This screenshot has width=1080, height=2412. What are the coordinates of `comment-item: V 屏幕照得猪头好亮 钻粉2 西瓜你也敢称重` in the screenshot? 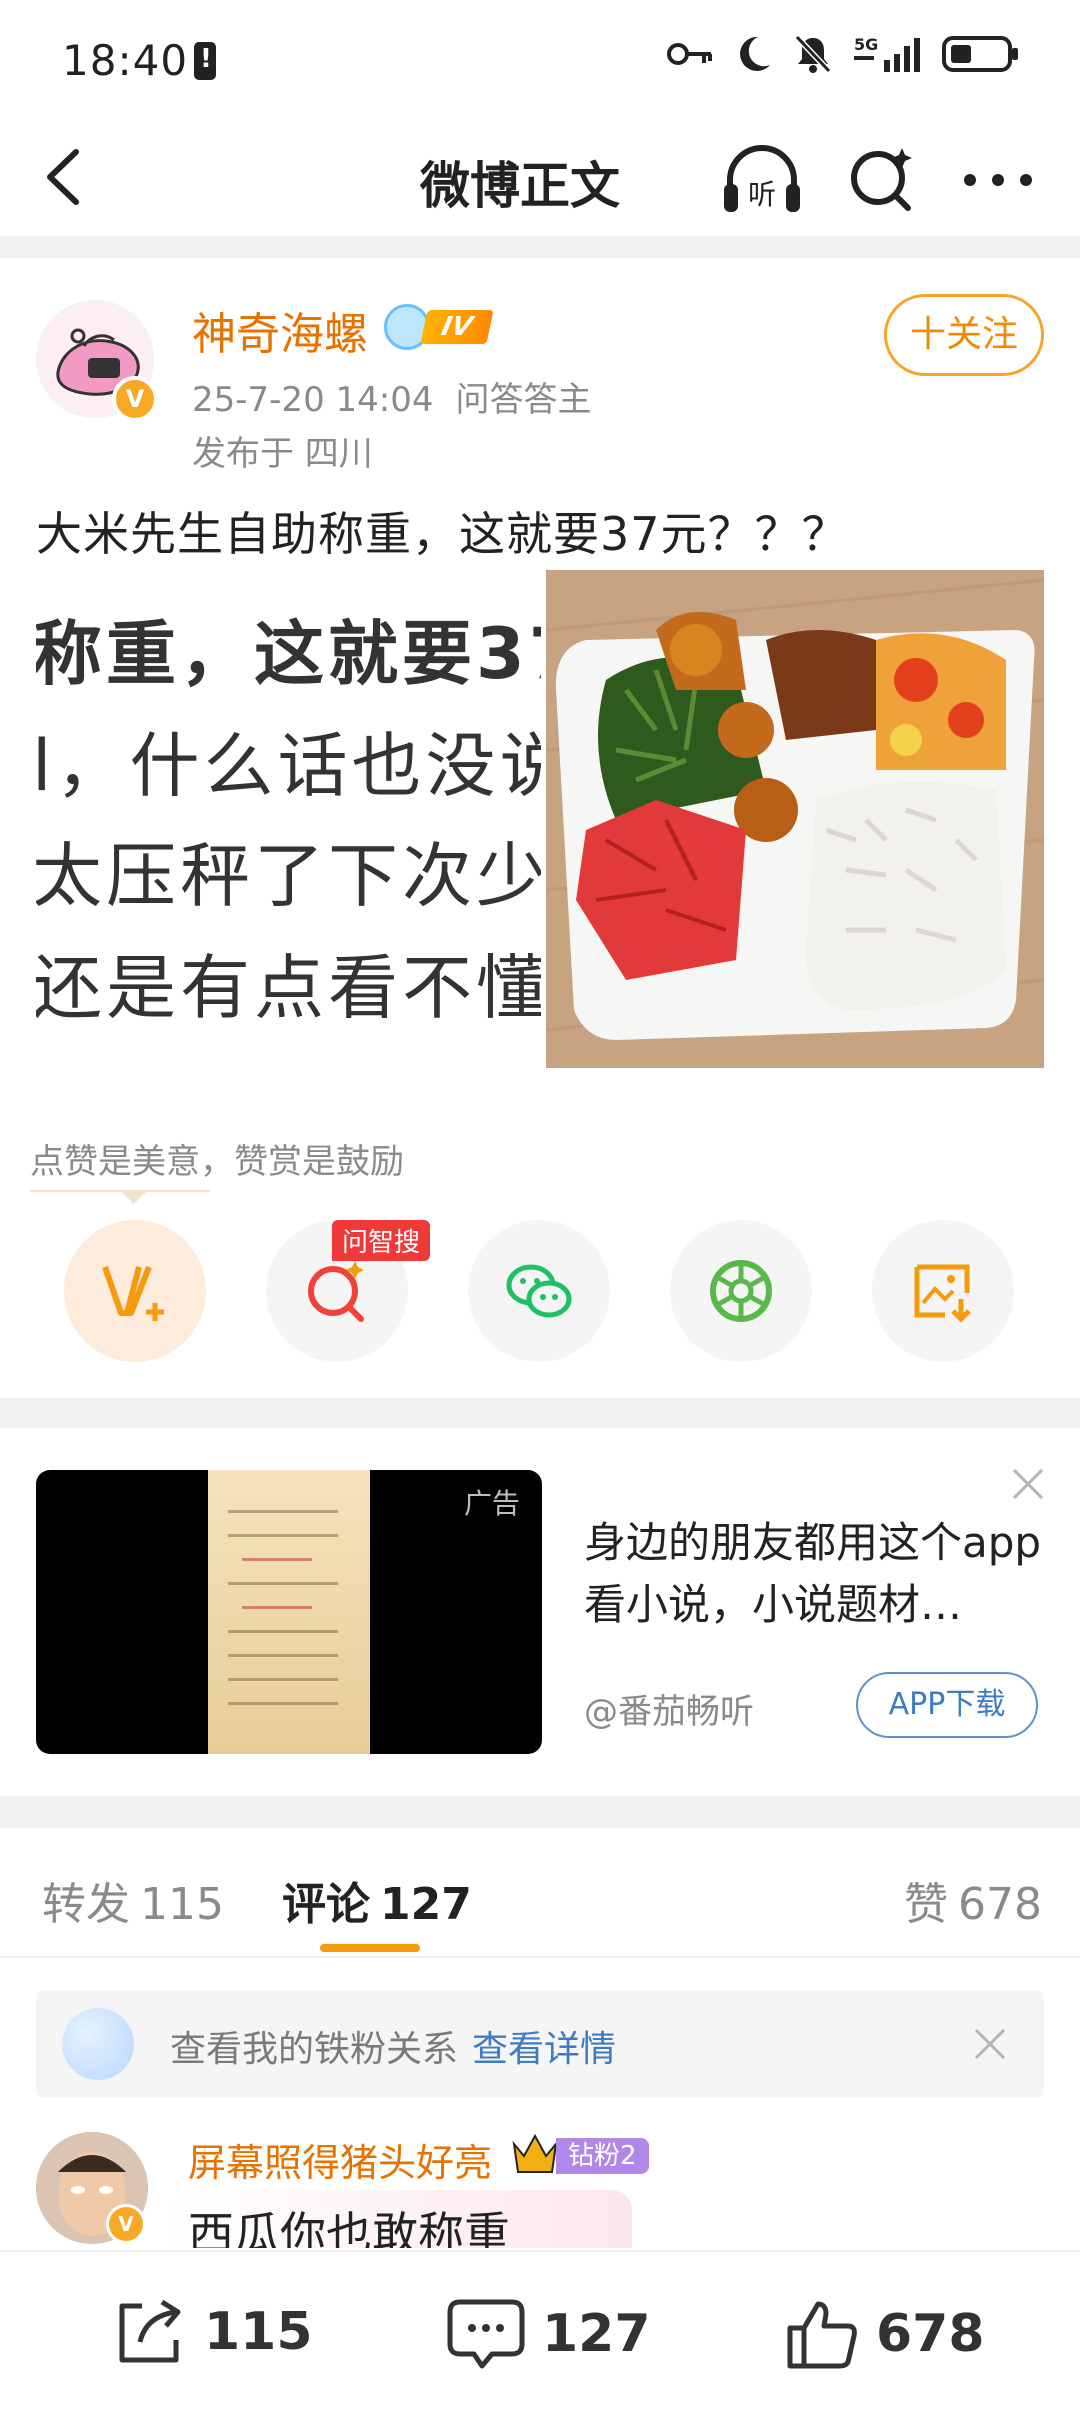 It's located at (540, 2186).